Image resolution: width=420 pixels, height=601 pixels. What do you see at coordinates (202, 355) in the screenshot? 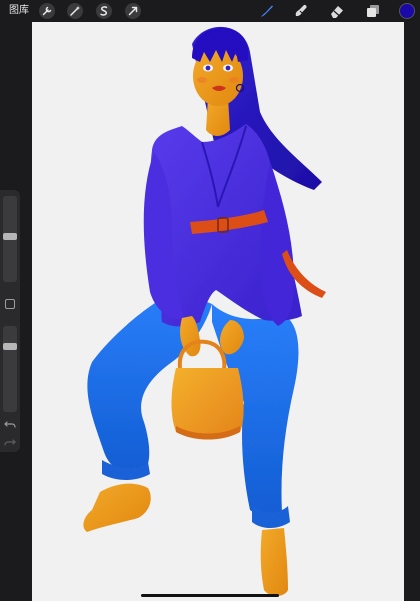
I see `bag-handle` at bounding box center [202, 355].